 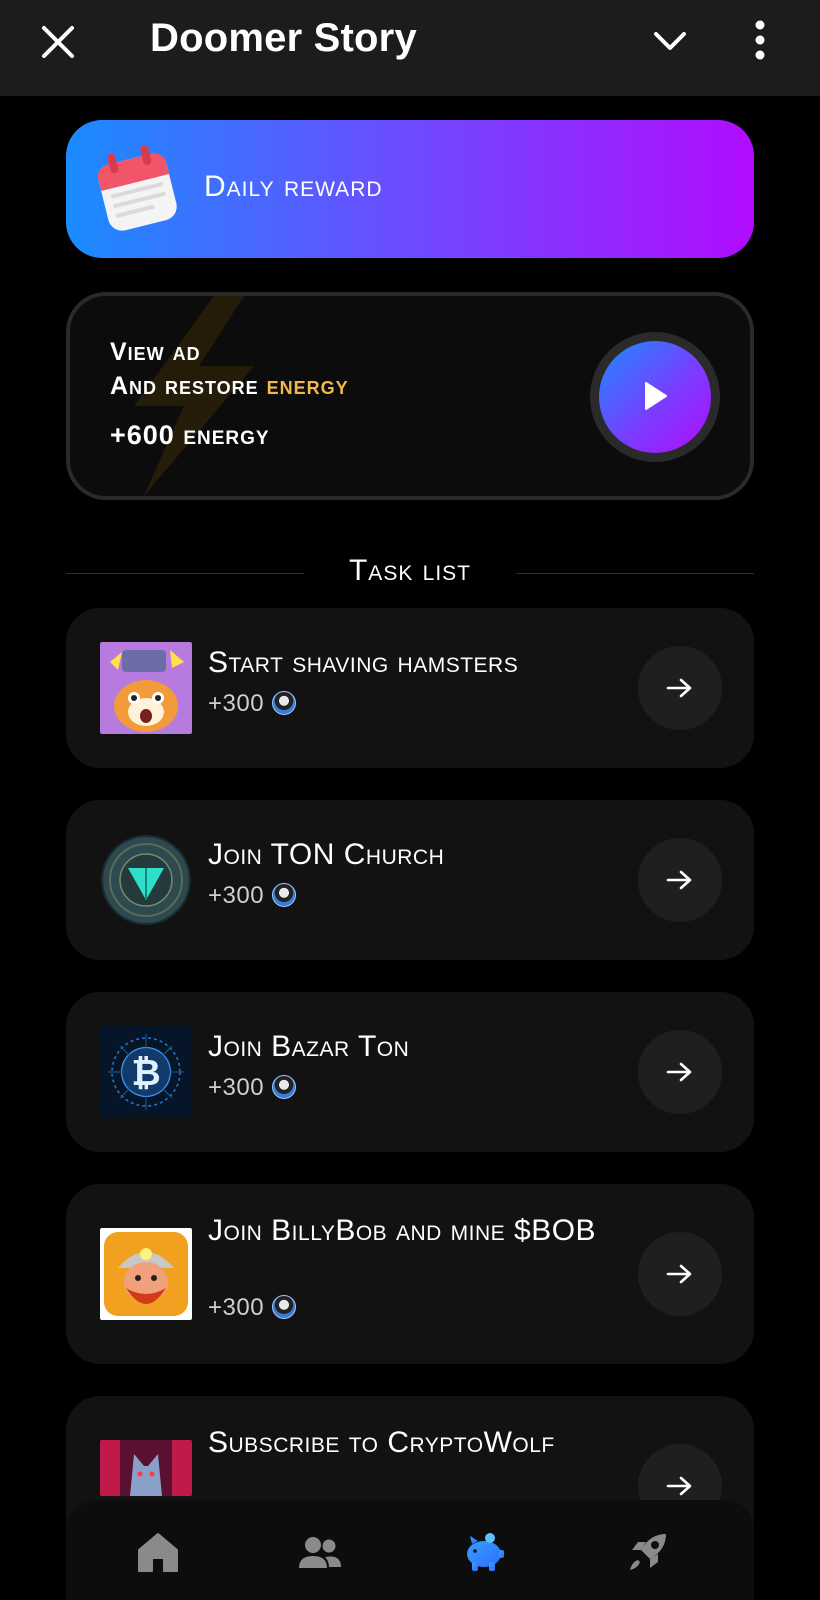 I want to click on chevron-down-icon, so click(x=670, y=42).